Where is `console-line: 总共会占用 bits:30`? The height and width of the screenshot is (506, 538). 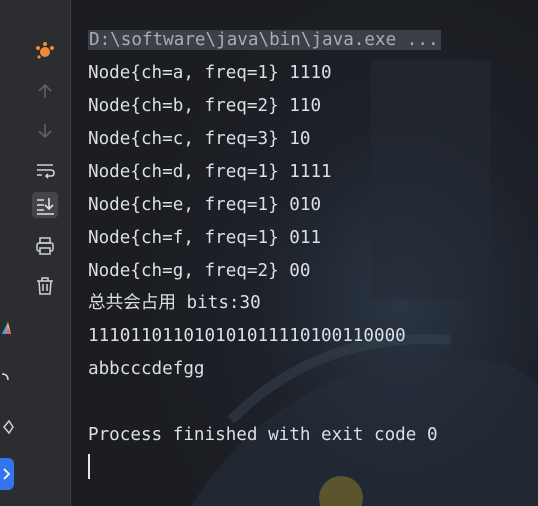
console-line: 总共会占用 bits:30 is located at coordinates (174, 303).